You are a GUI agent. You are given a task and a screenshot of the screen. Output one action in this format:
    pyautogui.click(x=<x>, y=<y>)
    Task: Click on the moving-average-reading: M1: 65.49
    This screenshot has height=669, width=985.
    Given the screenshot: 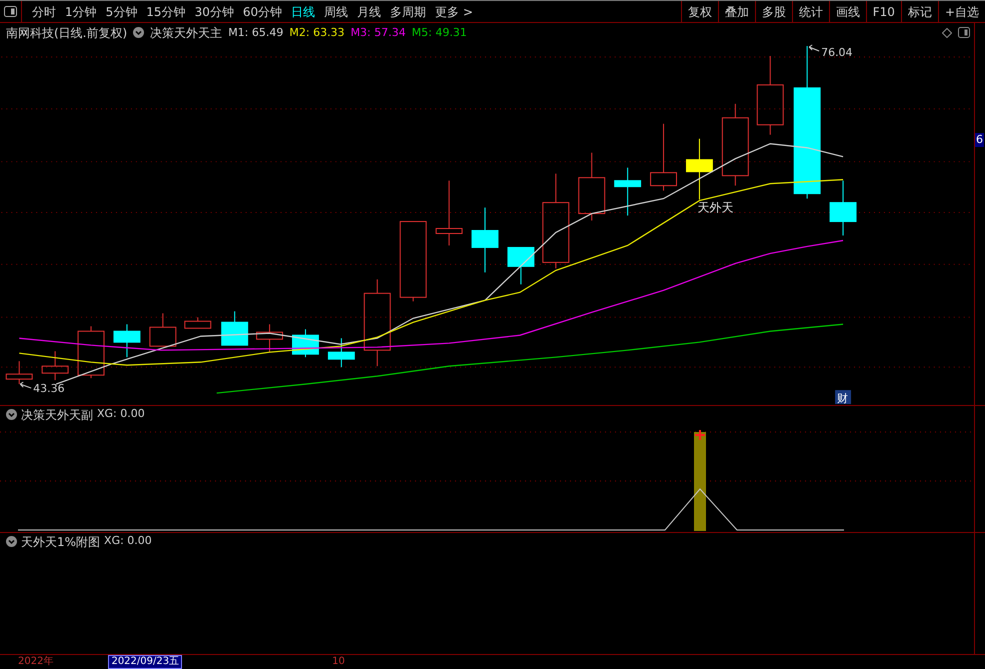 What is the action you would take?
    pyautogui.click(x=256, y=32)
    